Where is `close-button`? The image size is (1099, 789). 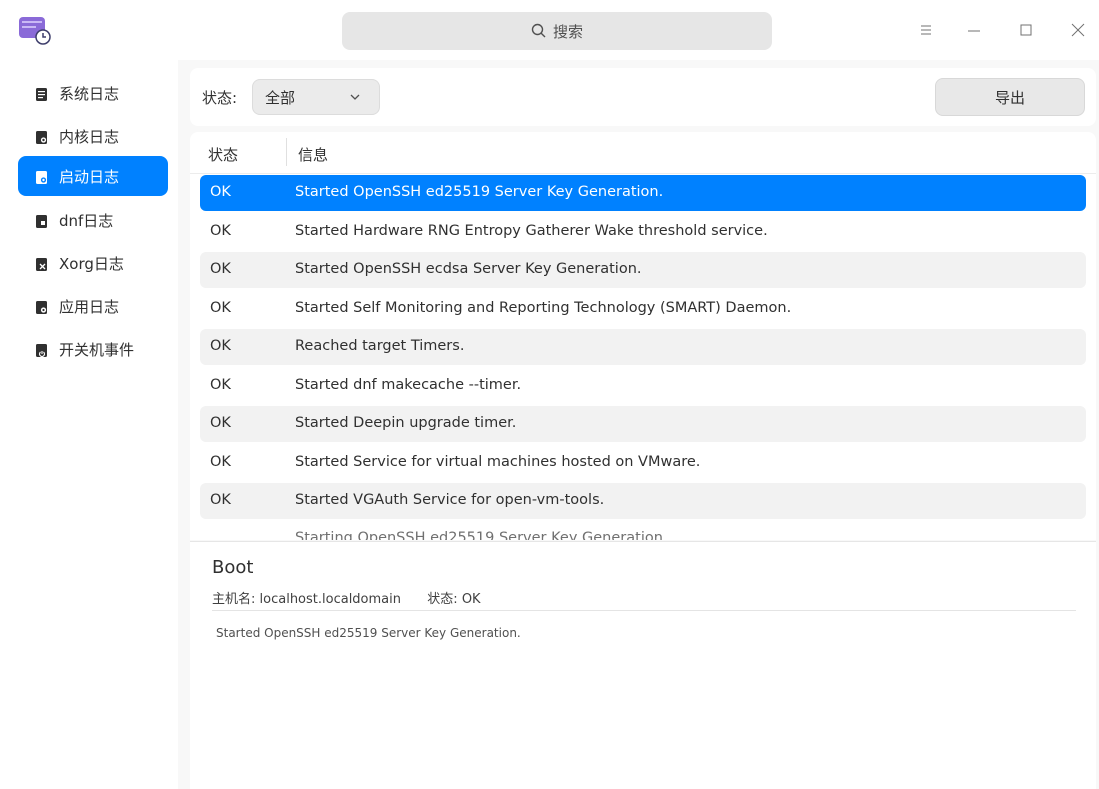 close-button is located at coordinates (1078, 30).